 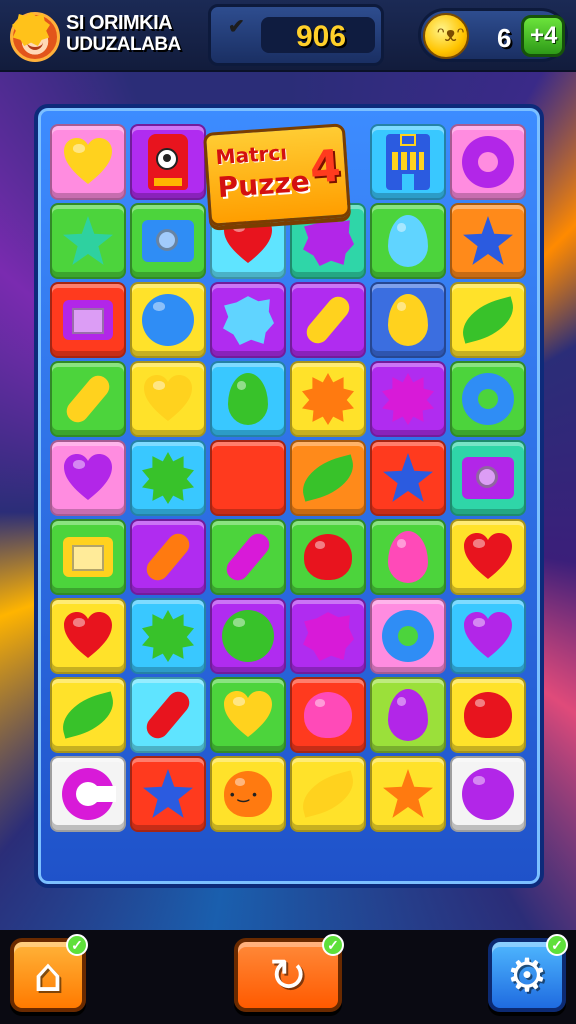 What do you see at coordinates (123, 44) in the screenshot?
I see `player-name-line2: UDUZALABA` at bounding box center [123, 44].